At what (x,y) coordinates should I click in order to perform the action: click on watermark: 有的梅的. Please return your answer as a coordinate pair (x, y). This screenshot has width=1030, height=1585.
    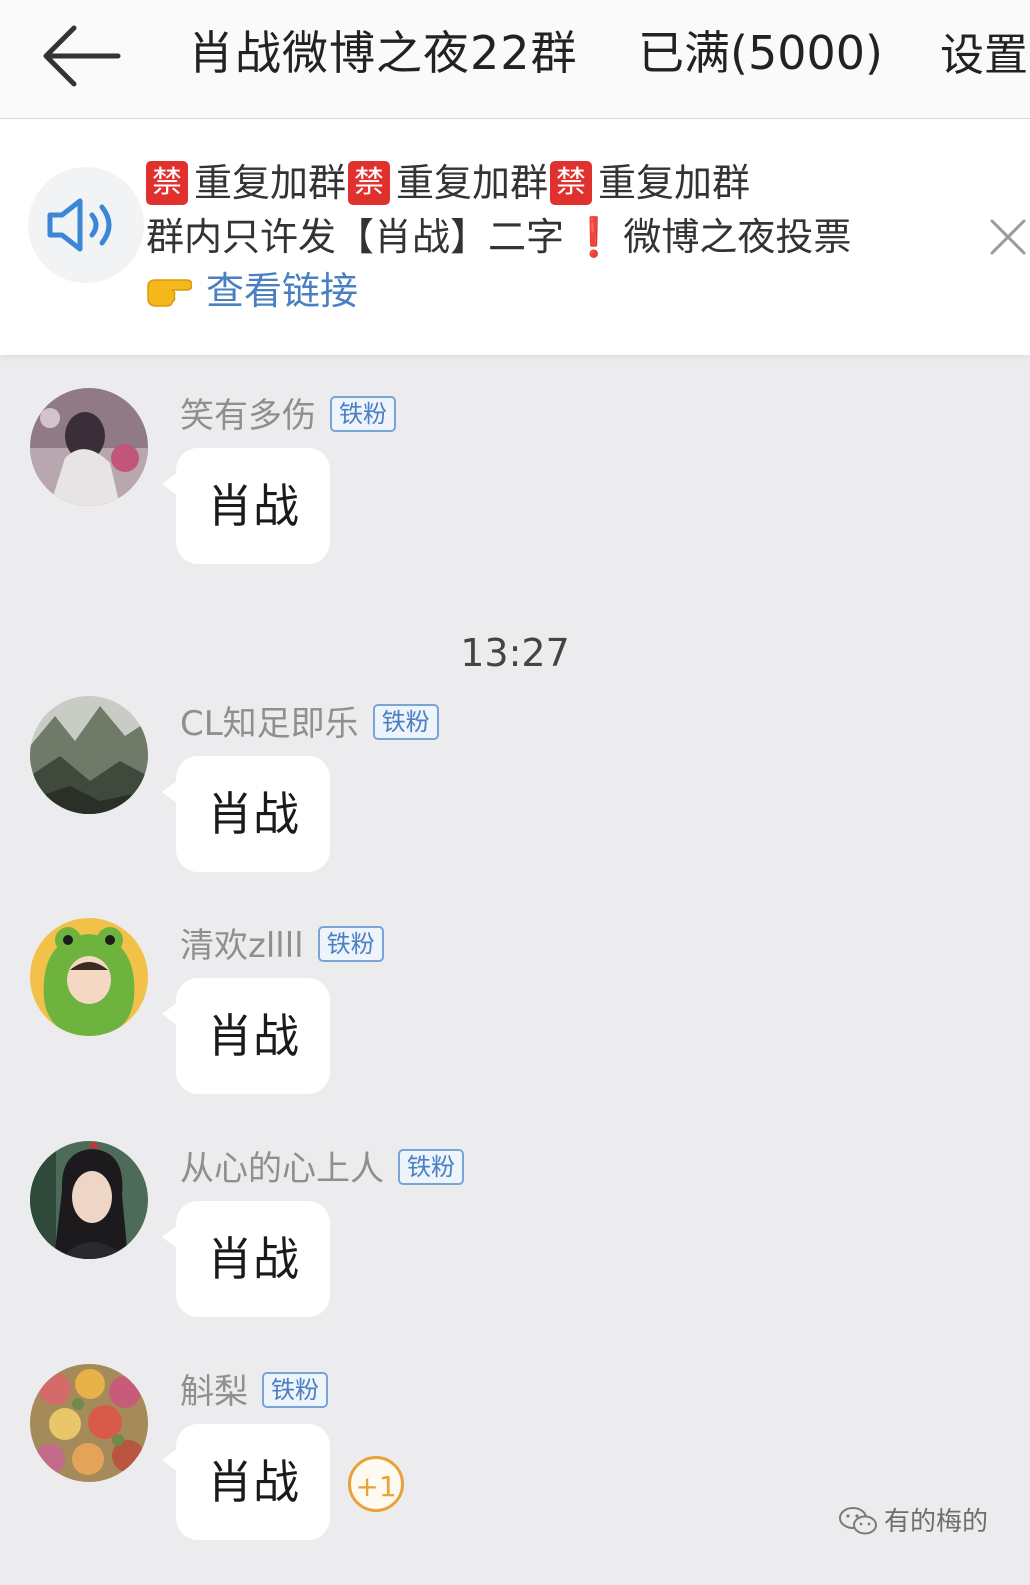
    Looking at the image, I should click on (913, 1522).